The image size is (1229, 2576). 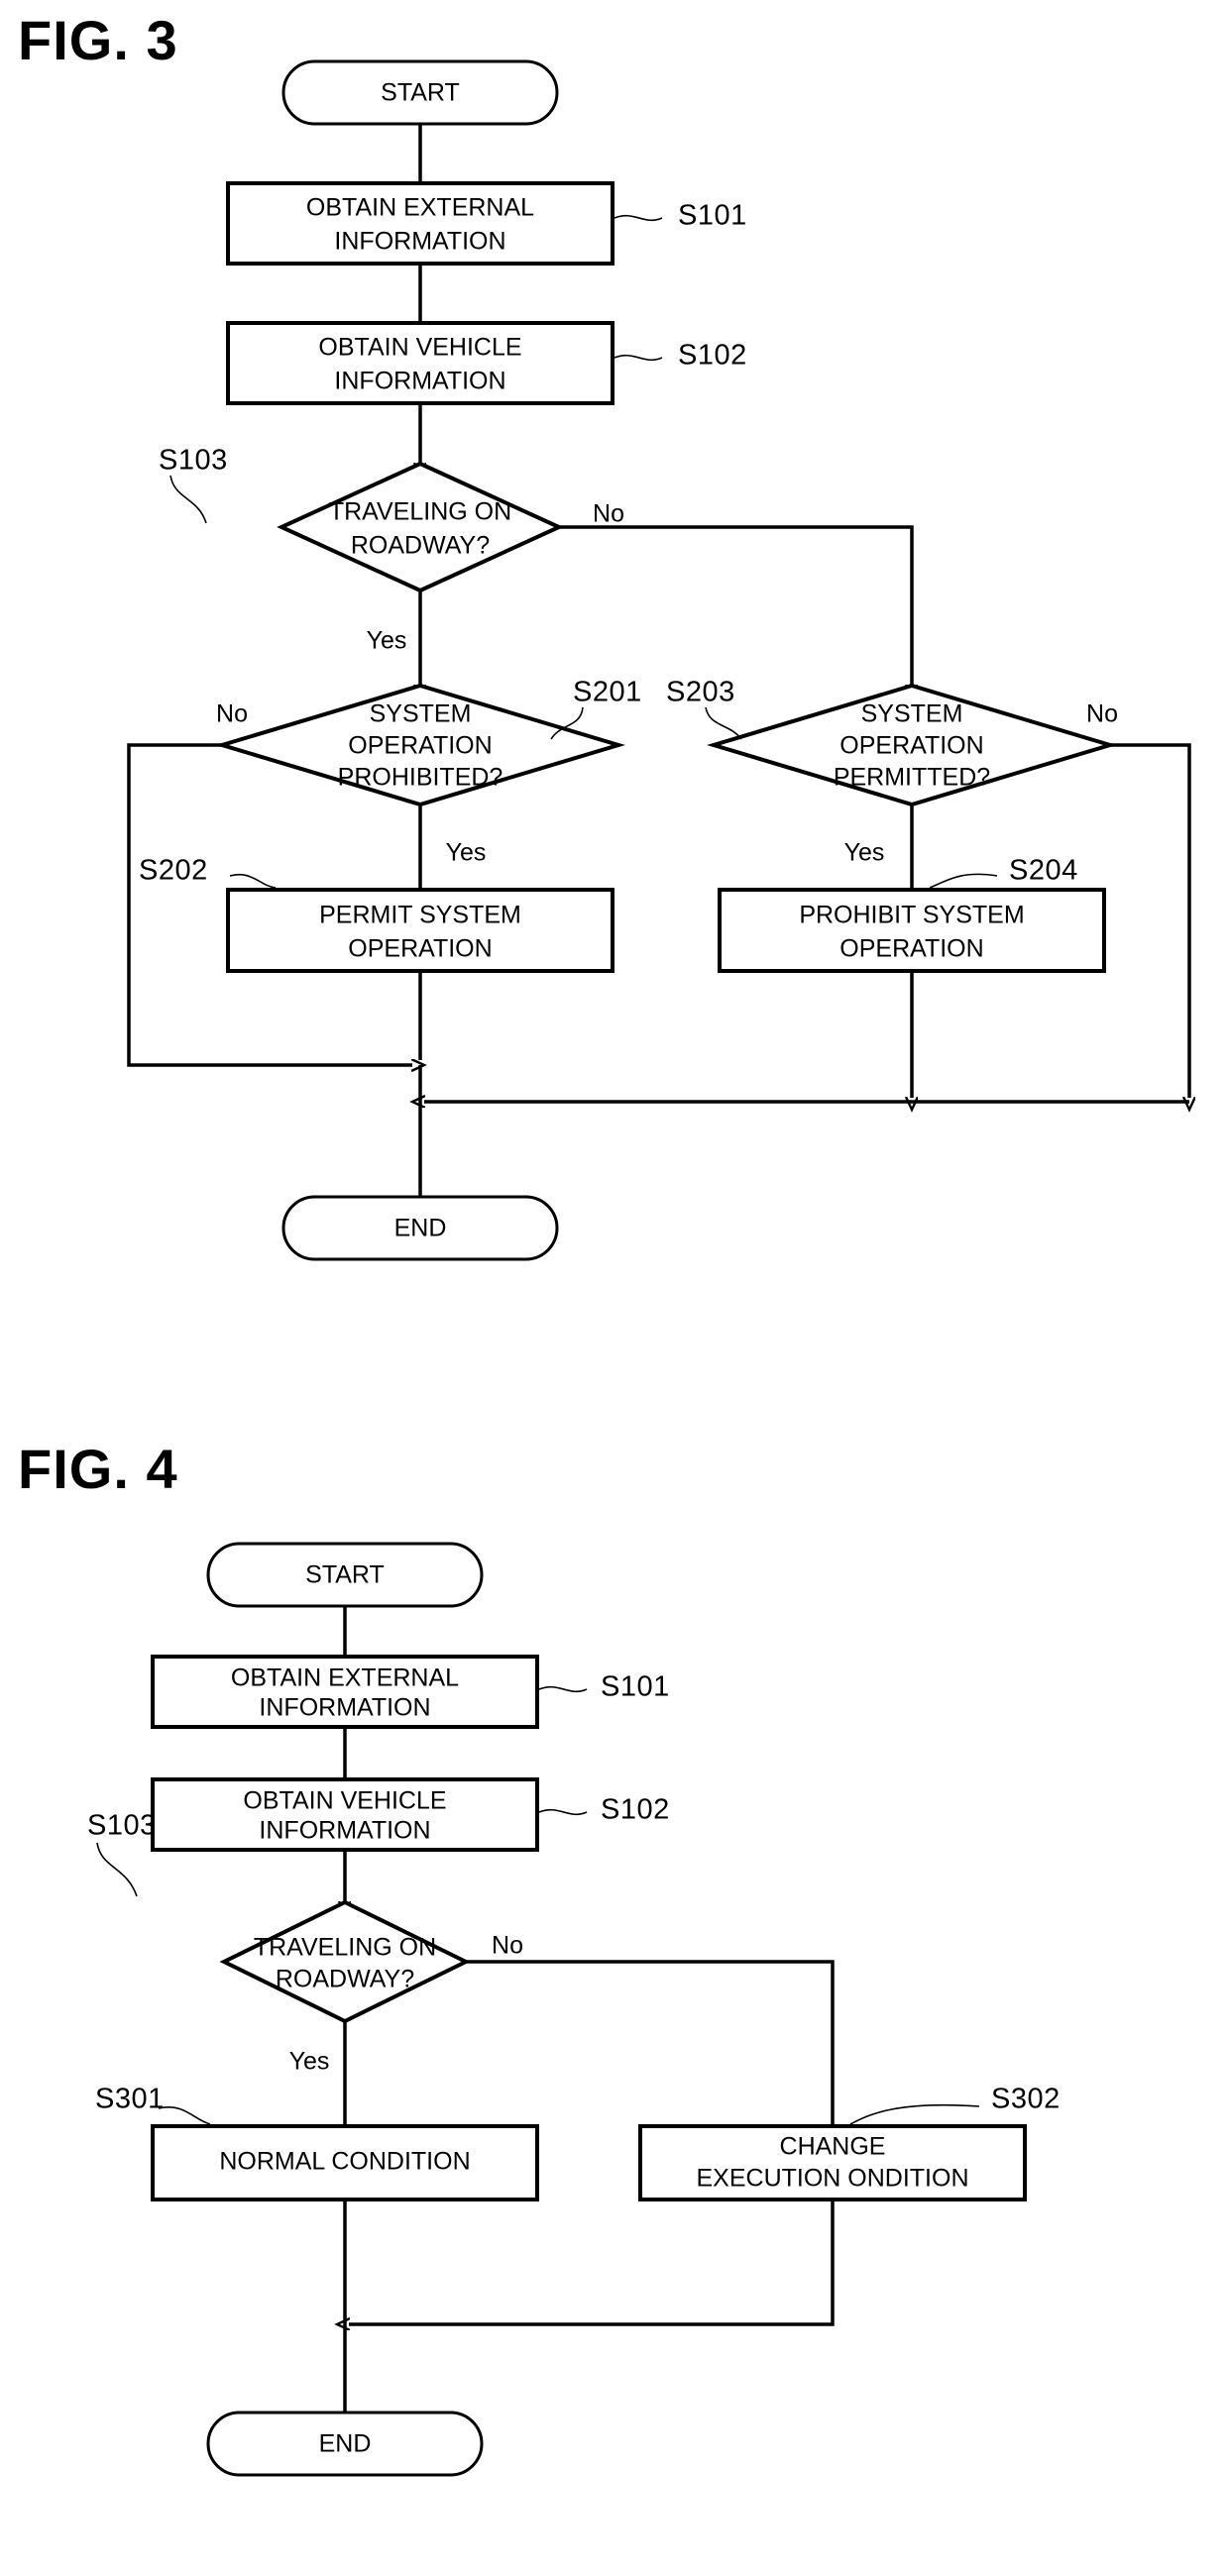 I want to click on fig3-s102-line1: OBTAIN VEHICLE, so click(x=419, y=348).